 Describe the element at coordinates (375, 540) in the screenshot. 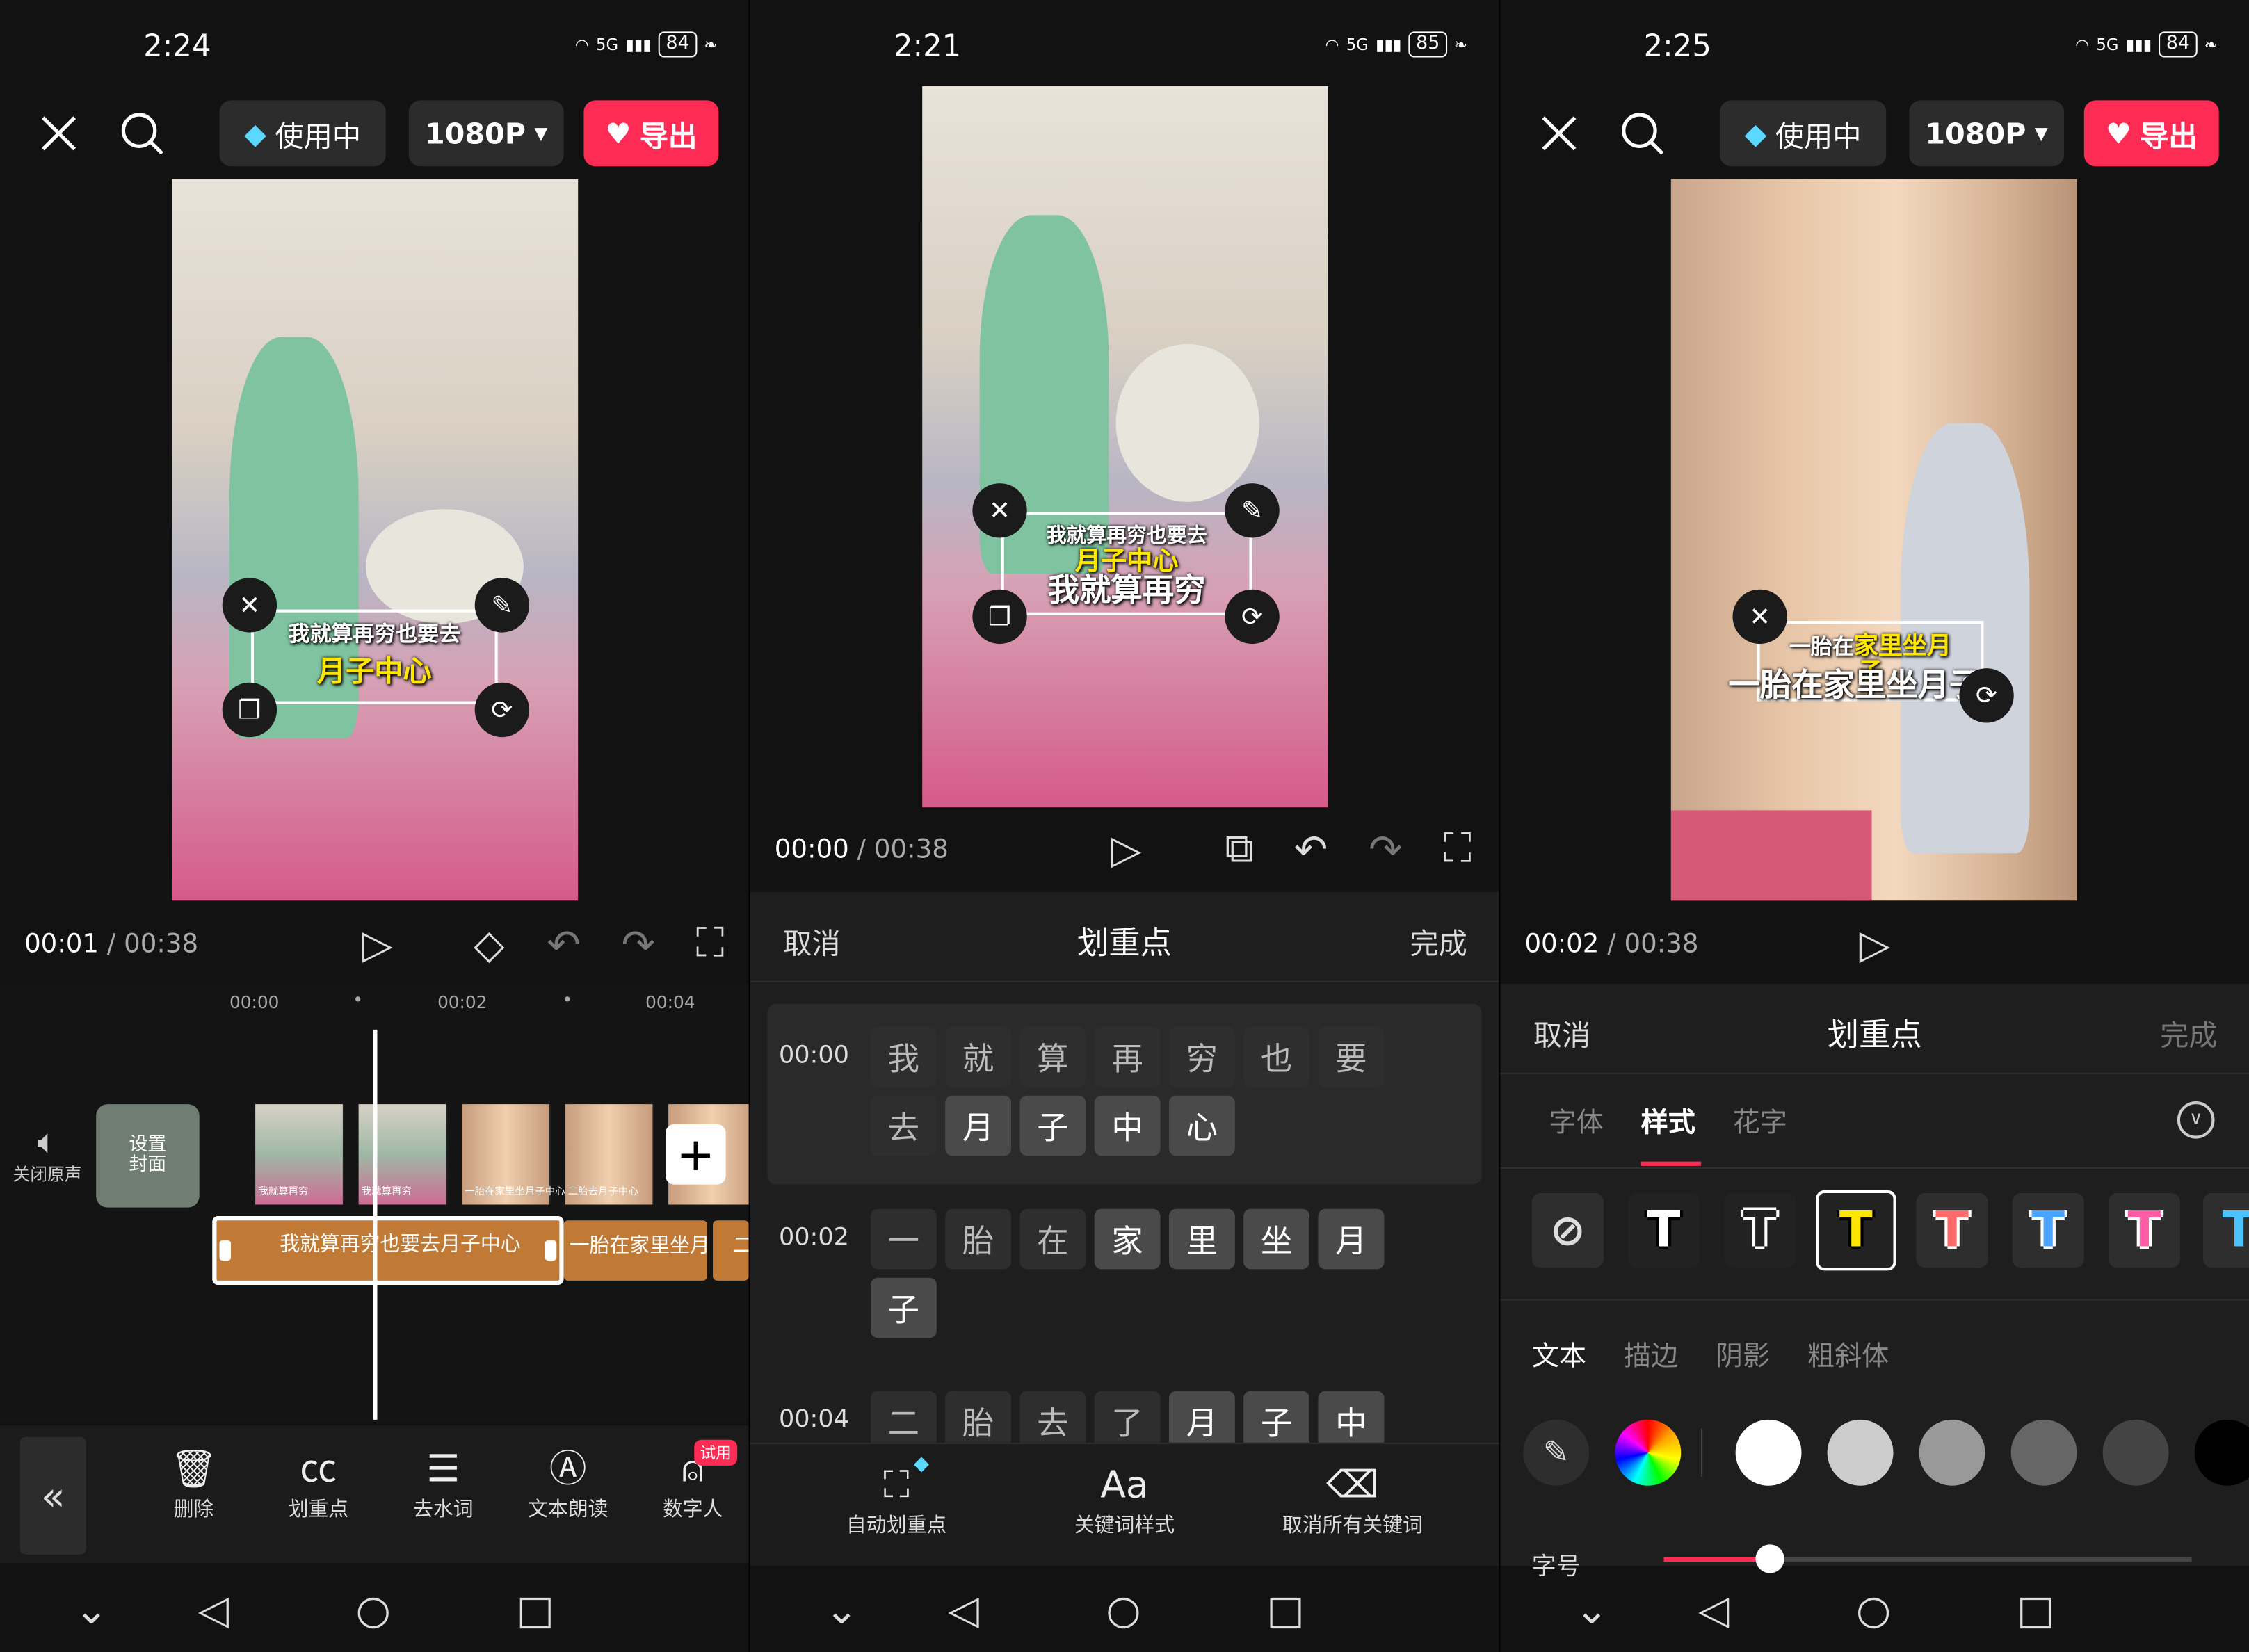

I see `video-preview: 我就算再穷也要去 月子中心 ✕ ✎ ❐ ⟳` at that location.